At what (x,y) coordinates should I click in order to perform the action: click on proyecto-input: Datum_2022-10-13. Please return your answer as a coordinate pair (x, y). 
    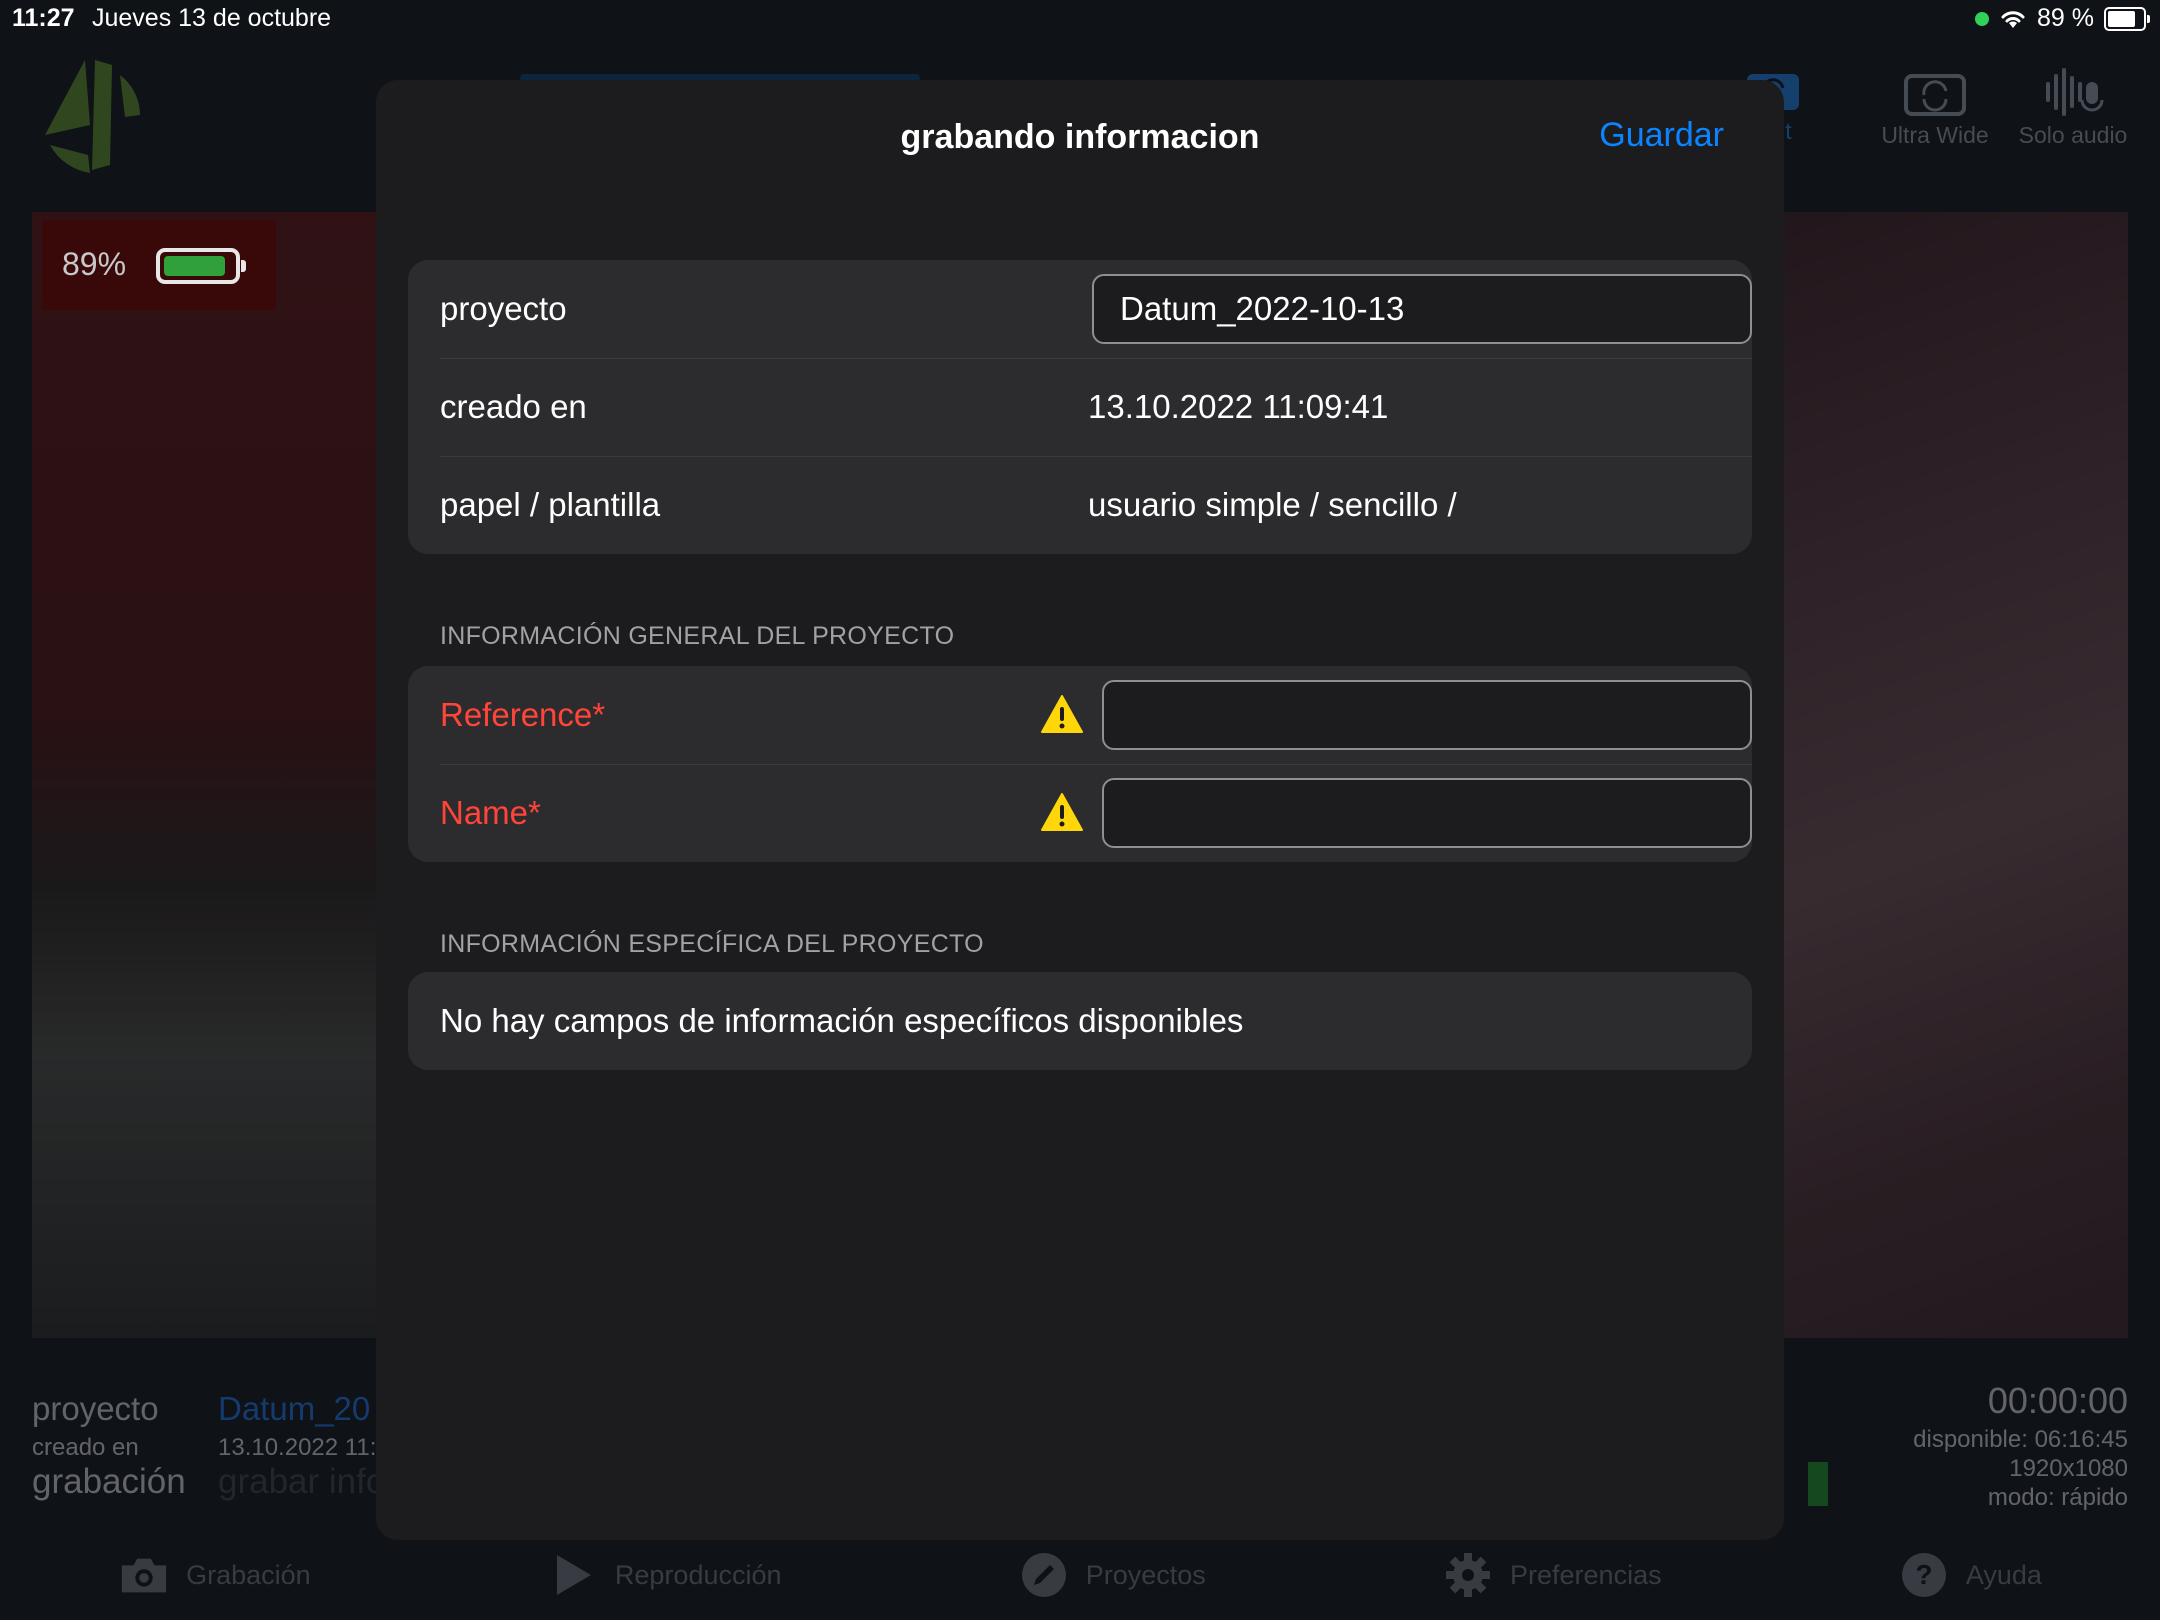
    Looking at the image, I should click on (1422, 309).